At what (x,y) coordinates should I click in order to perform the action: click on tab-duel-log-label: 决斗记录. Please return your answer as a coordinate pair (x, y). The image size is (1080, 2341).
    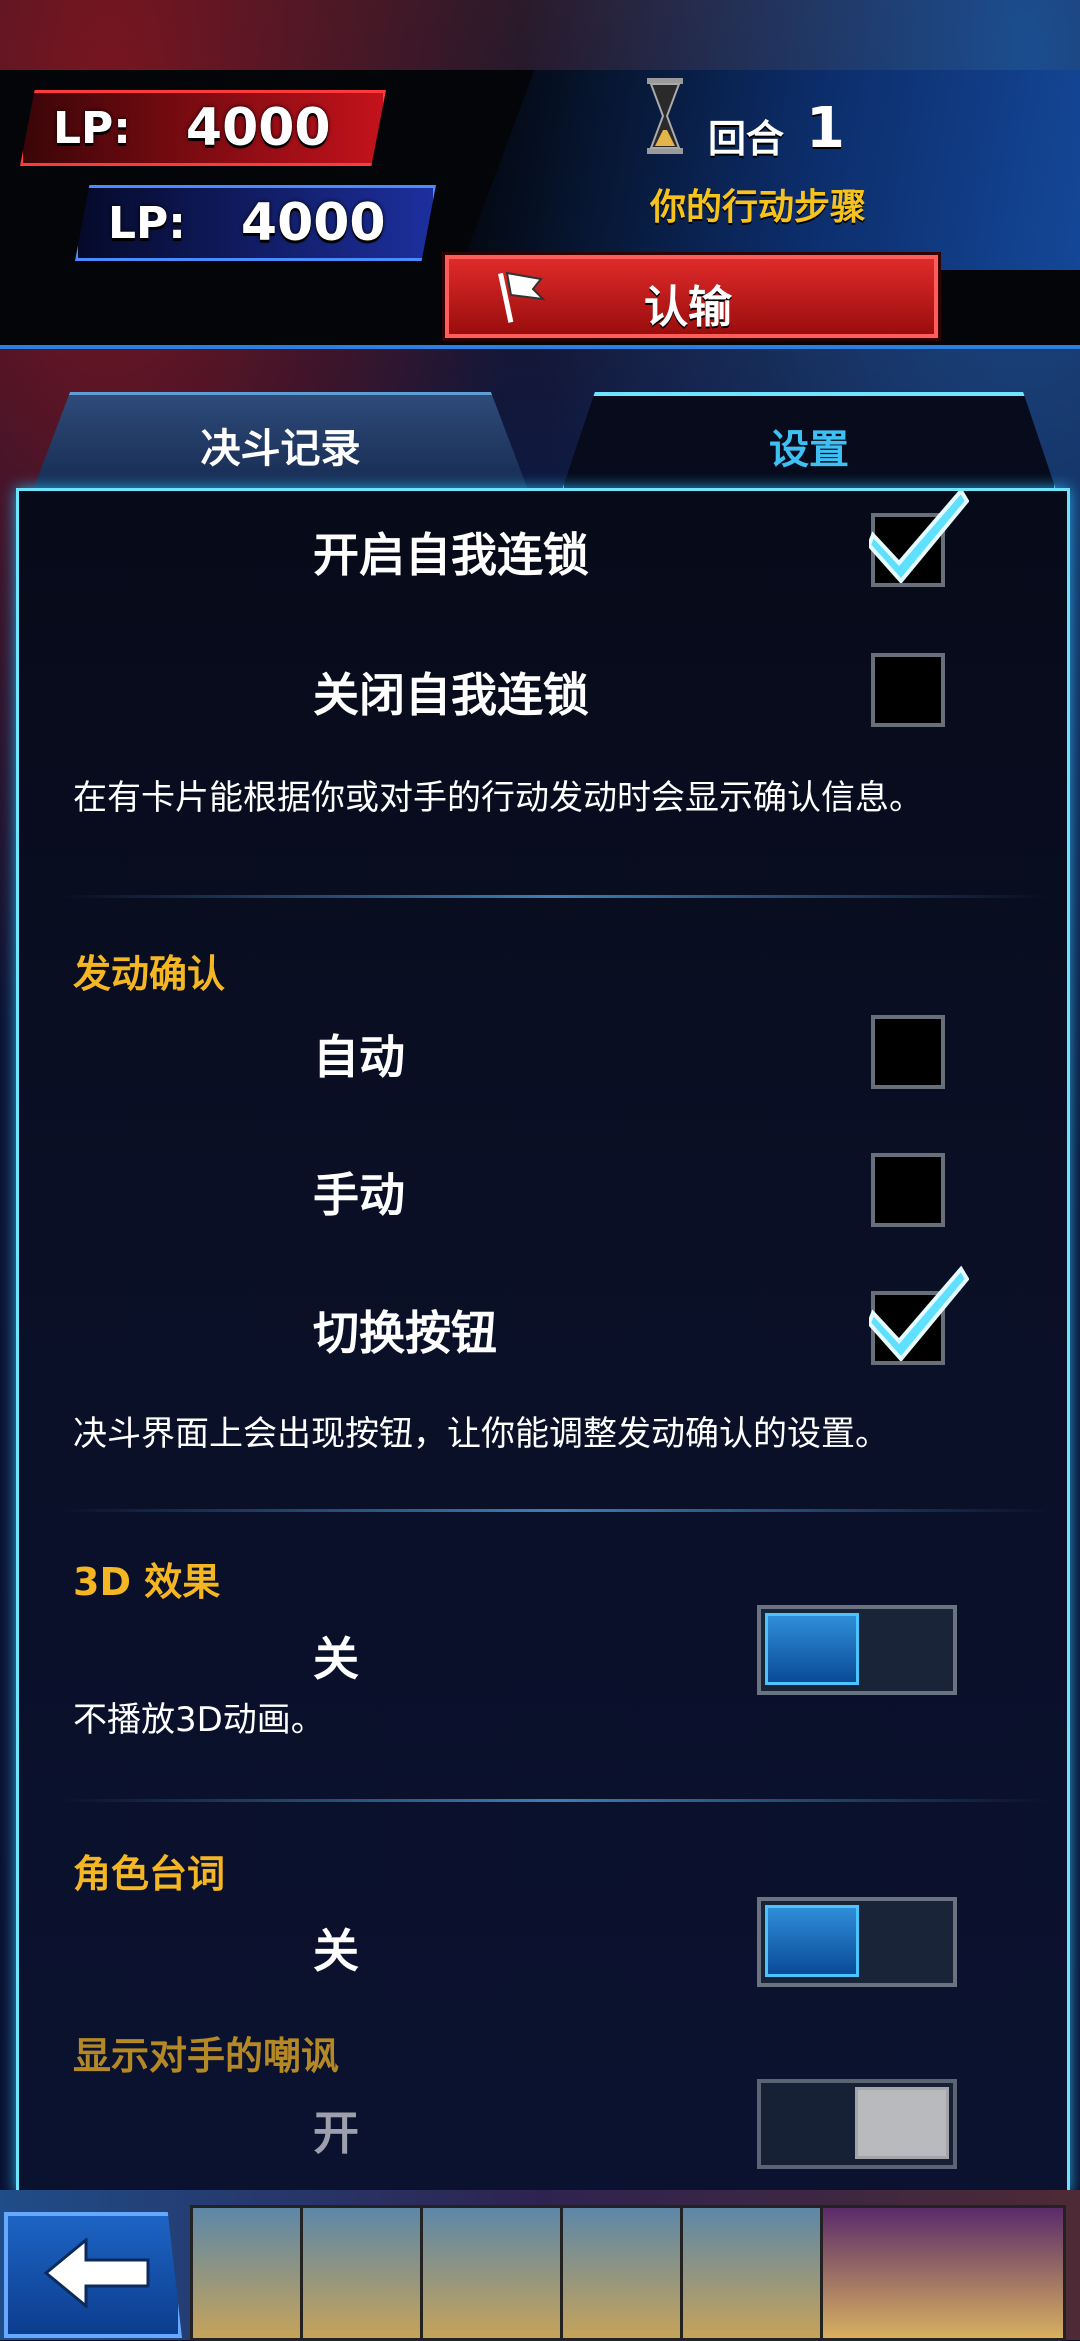
    Looking at the image, I should click on (280, 449).